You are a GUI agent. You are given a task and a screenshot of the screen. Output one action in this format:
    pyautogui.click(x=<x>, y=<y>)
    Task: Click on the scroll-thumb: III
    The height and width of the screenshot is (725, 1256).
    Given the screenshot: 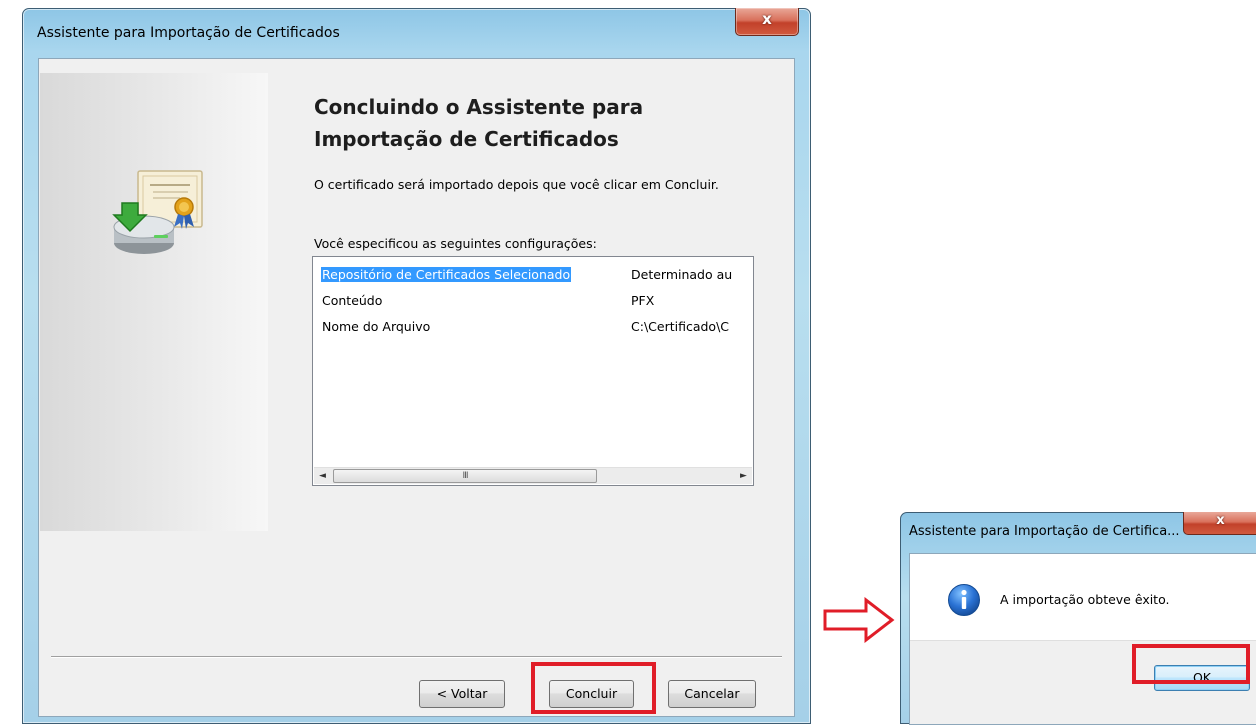 What is the action you would take?
    pyautogui.click(x=465, y=476)
    